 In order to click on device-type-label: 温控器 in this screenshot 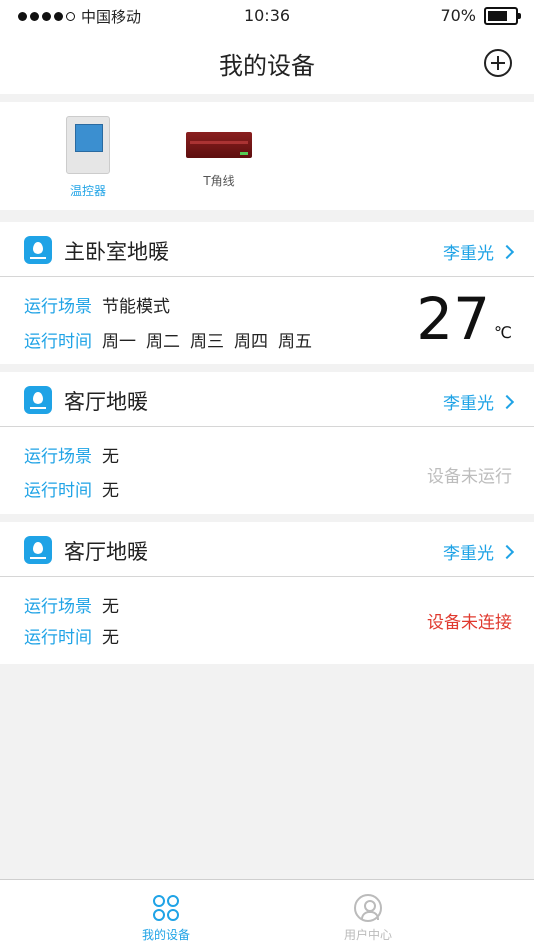, I will do `click(87, 191)`.